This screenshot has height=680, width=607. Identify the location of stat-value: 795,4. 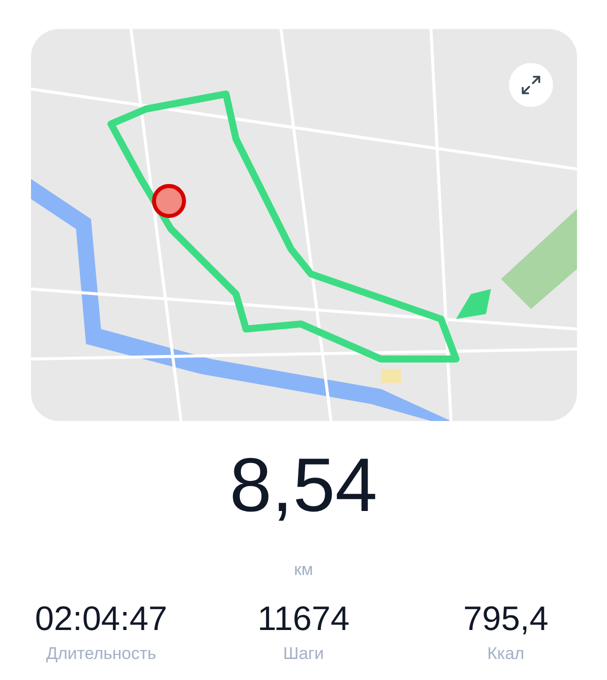
(505, 618).